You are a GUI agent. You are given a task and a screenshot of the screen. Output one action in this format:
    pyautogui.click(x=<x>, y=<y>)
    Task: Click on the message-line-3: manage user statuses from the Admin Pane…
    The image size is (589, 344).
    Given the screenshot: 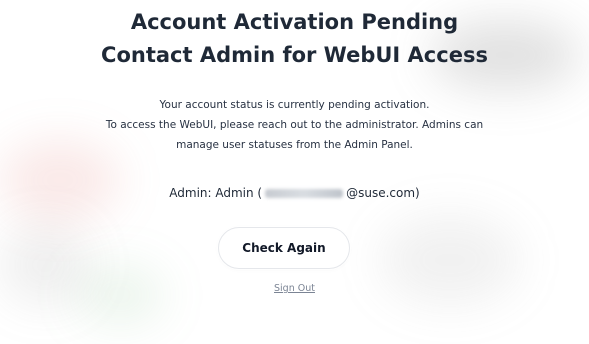 What is the action you would take?
    pyautogui.click(x=294, y=145)
    